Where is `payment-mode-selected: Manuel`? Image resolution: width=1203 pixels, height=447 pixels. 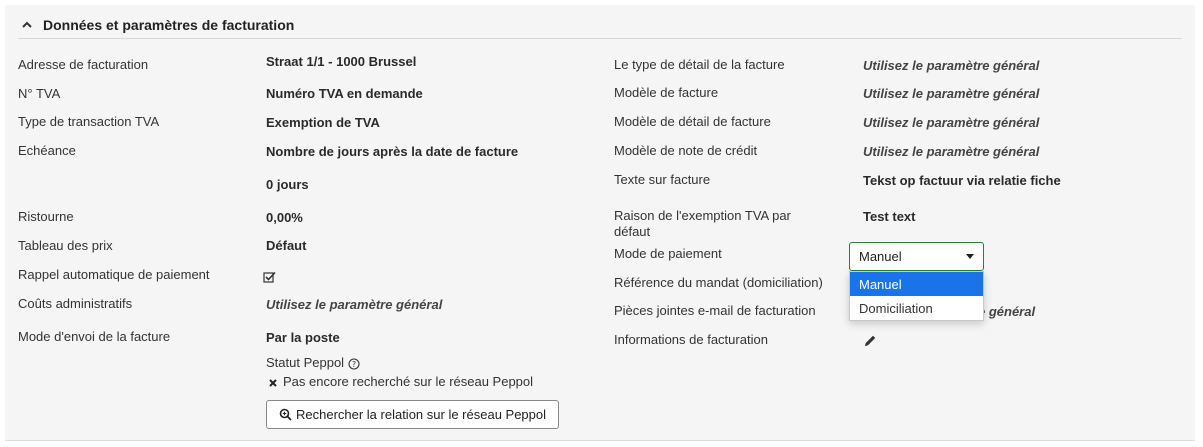
payment-mode-selected: Manuel is located at coordinates (880, 256).